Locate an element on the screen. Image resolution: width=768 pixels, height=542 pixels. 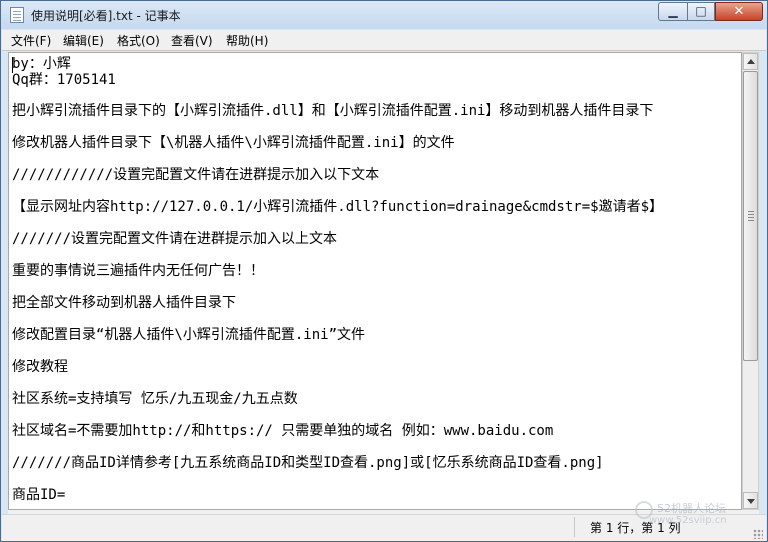
menu-file: 文件(F) is located at coordinates (31, 40).